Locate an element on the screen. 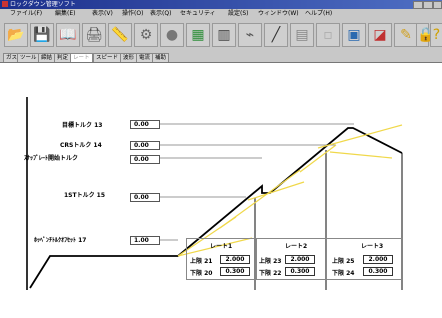 This screenshot has height=318, width=442. param-label-3: 1STトルク 15 is located at coordinates (85, 195).